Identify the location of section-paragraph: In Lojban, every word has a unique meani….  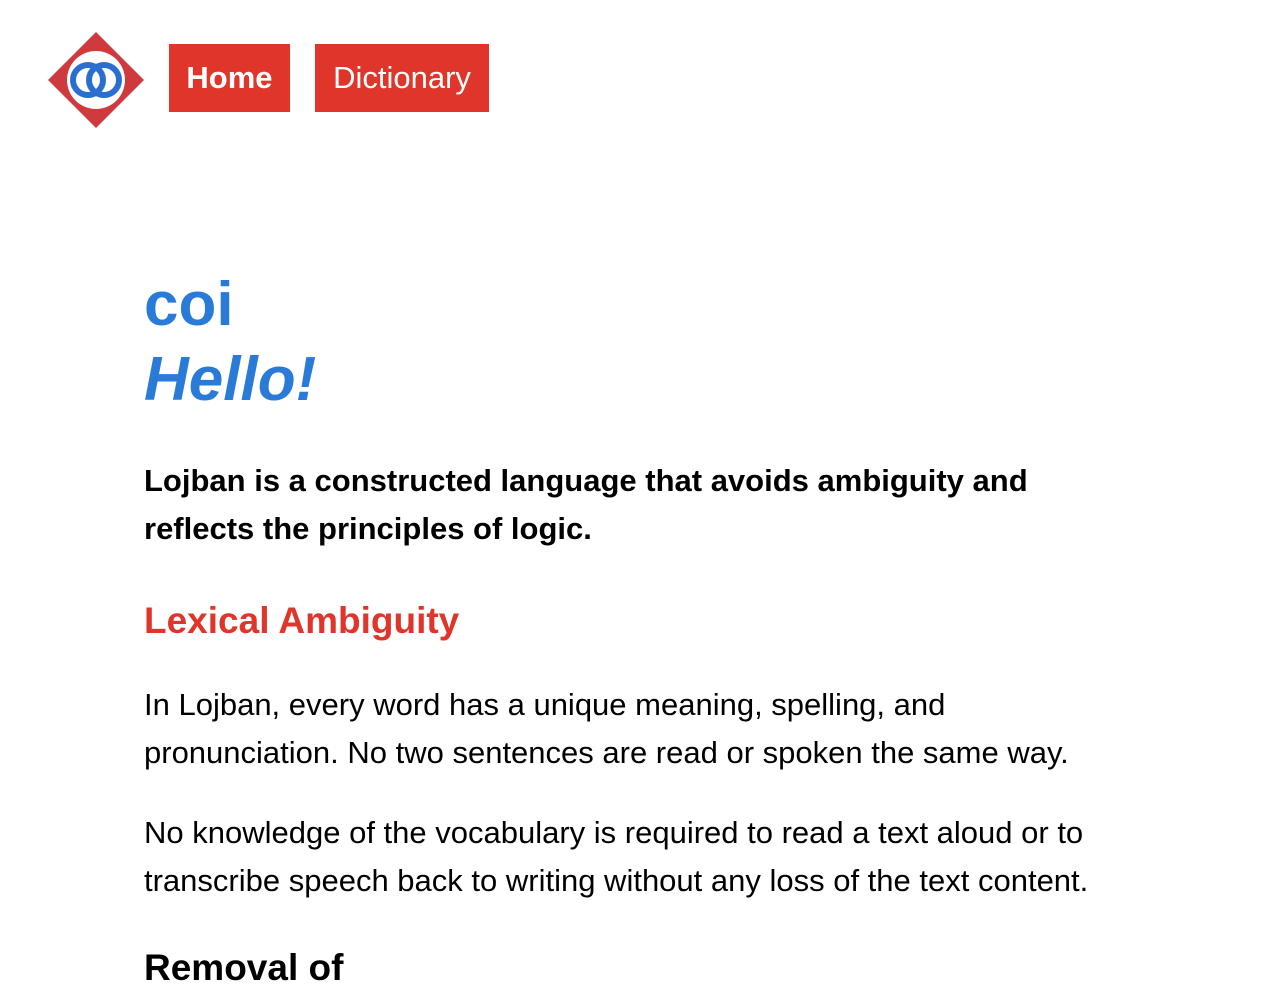
(606, 728).